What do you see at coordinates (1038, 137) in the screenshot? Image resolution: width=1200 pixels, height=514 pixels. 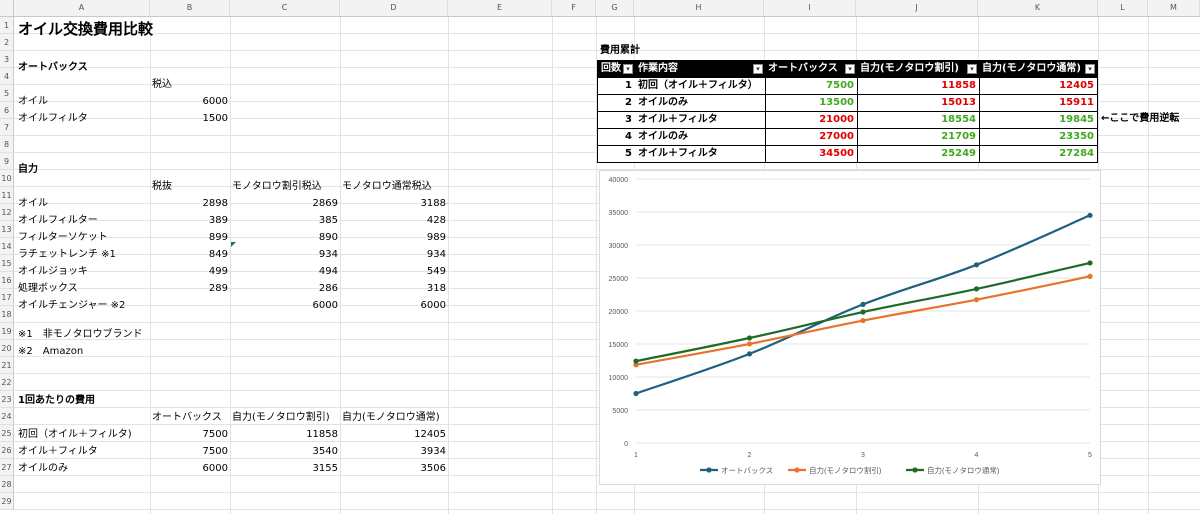 I see `cumulative-diy-regular: 23350` at bounding box center [1038, 137].